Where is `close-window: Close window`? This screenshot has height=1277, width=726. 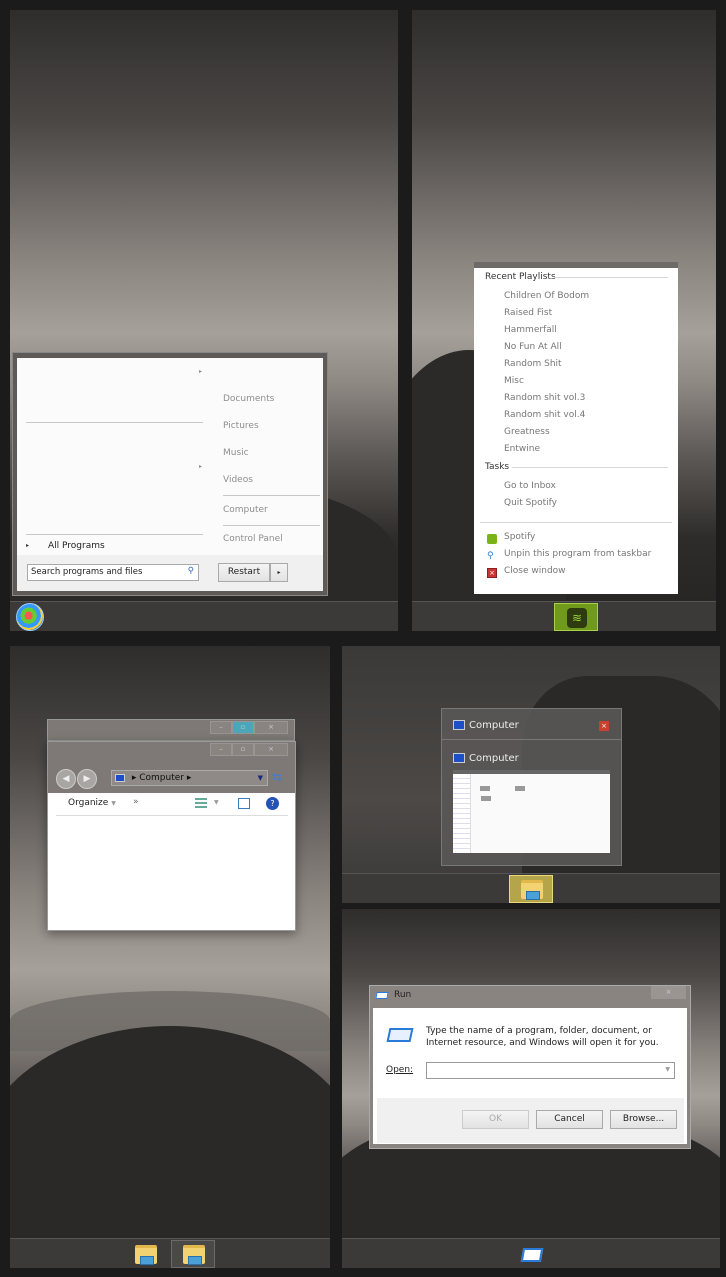
close-window: Close window is located at coordinates (535, 571).